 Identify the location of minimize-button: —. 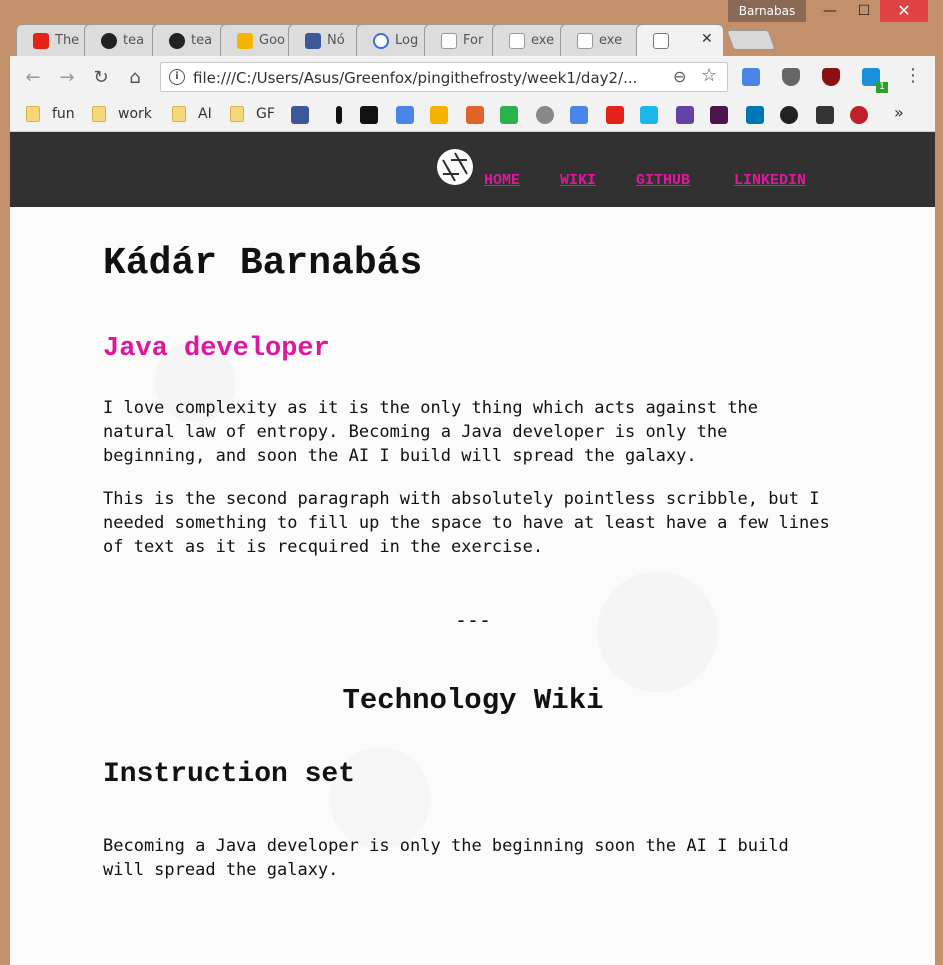
(830, 11).